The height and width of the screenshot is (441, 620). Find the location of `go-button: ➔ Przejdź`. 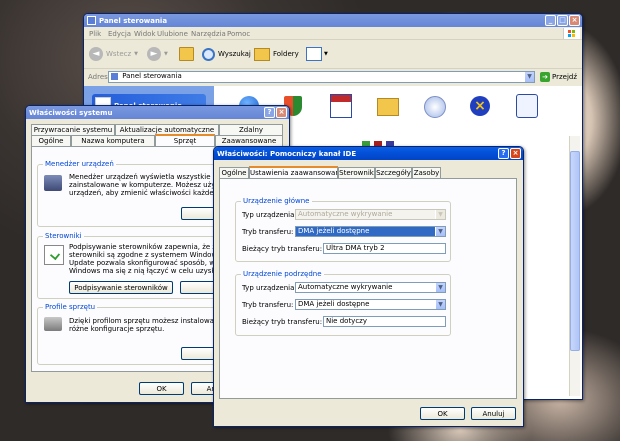

go-button: ➔ Przejdź is located at coordinates (558, 77).